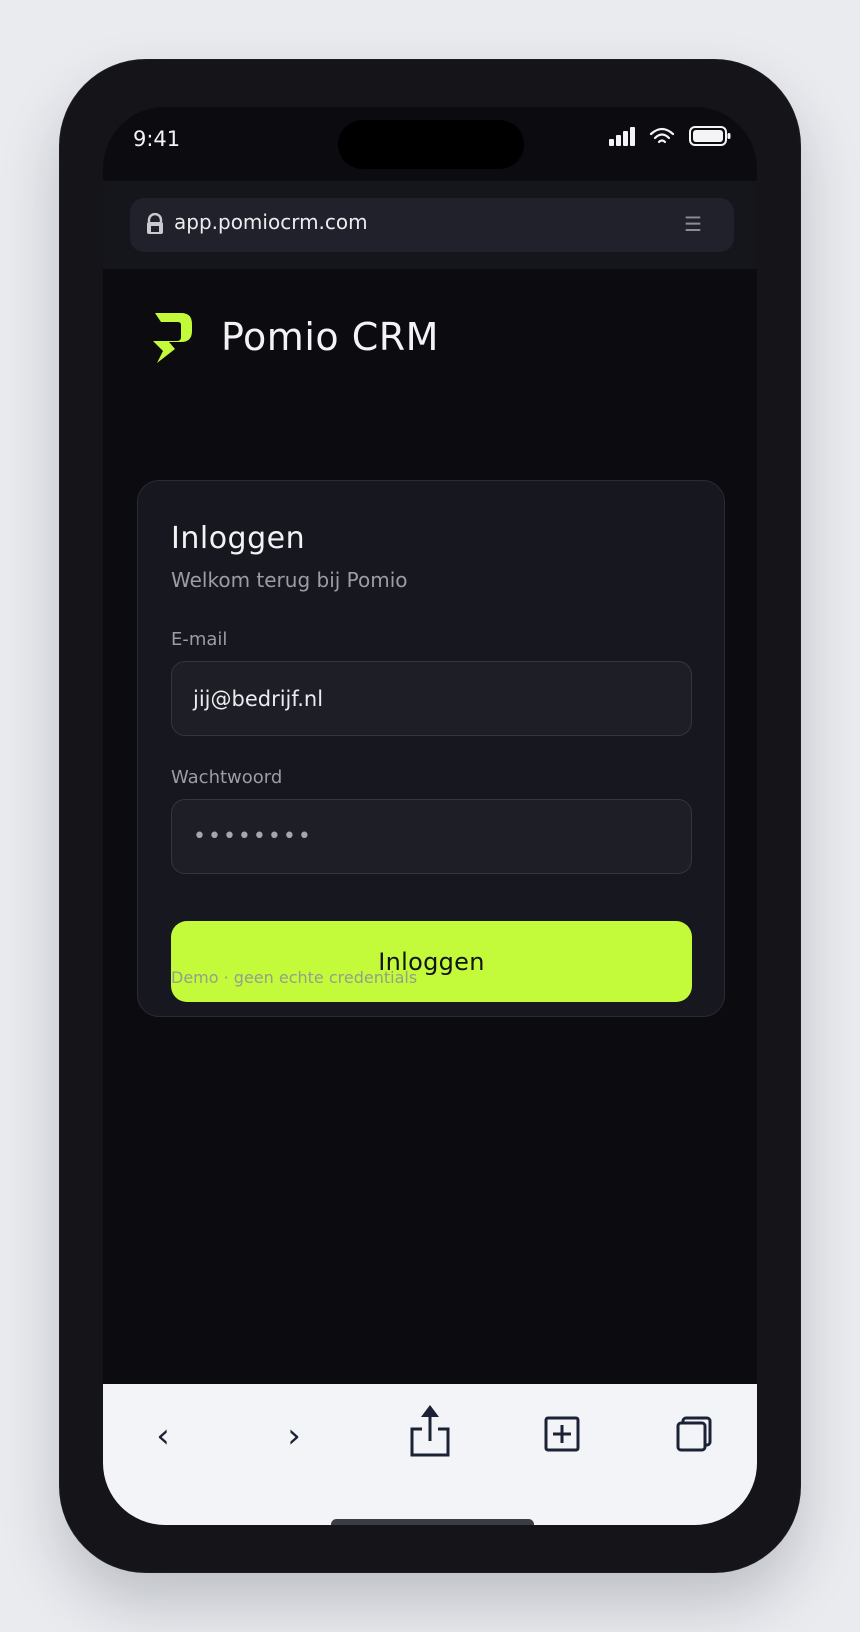 This screenshot has height=1632, width=860. I want to click on browser-address-area: app.pomiocrm.com ☰, so click(430, 225).